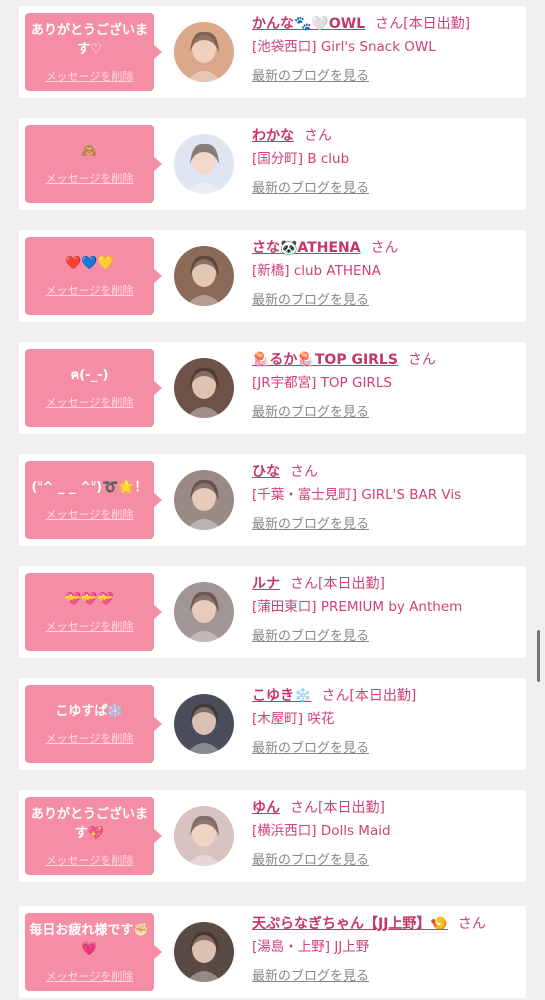  I want to click on scrollbar, so click(538, 656).